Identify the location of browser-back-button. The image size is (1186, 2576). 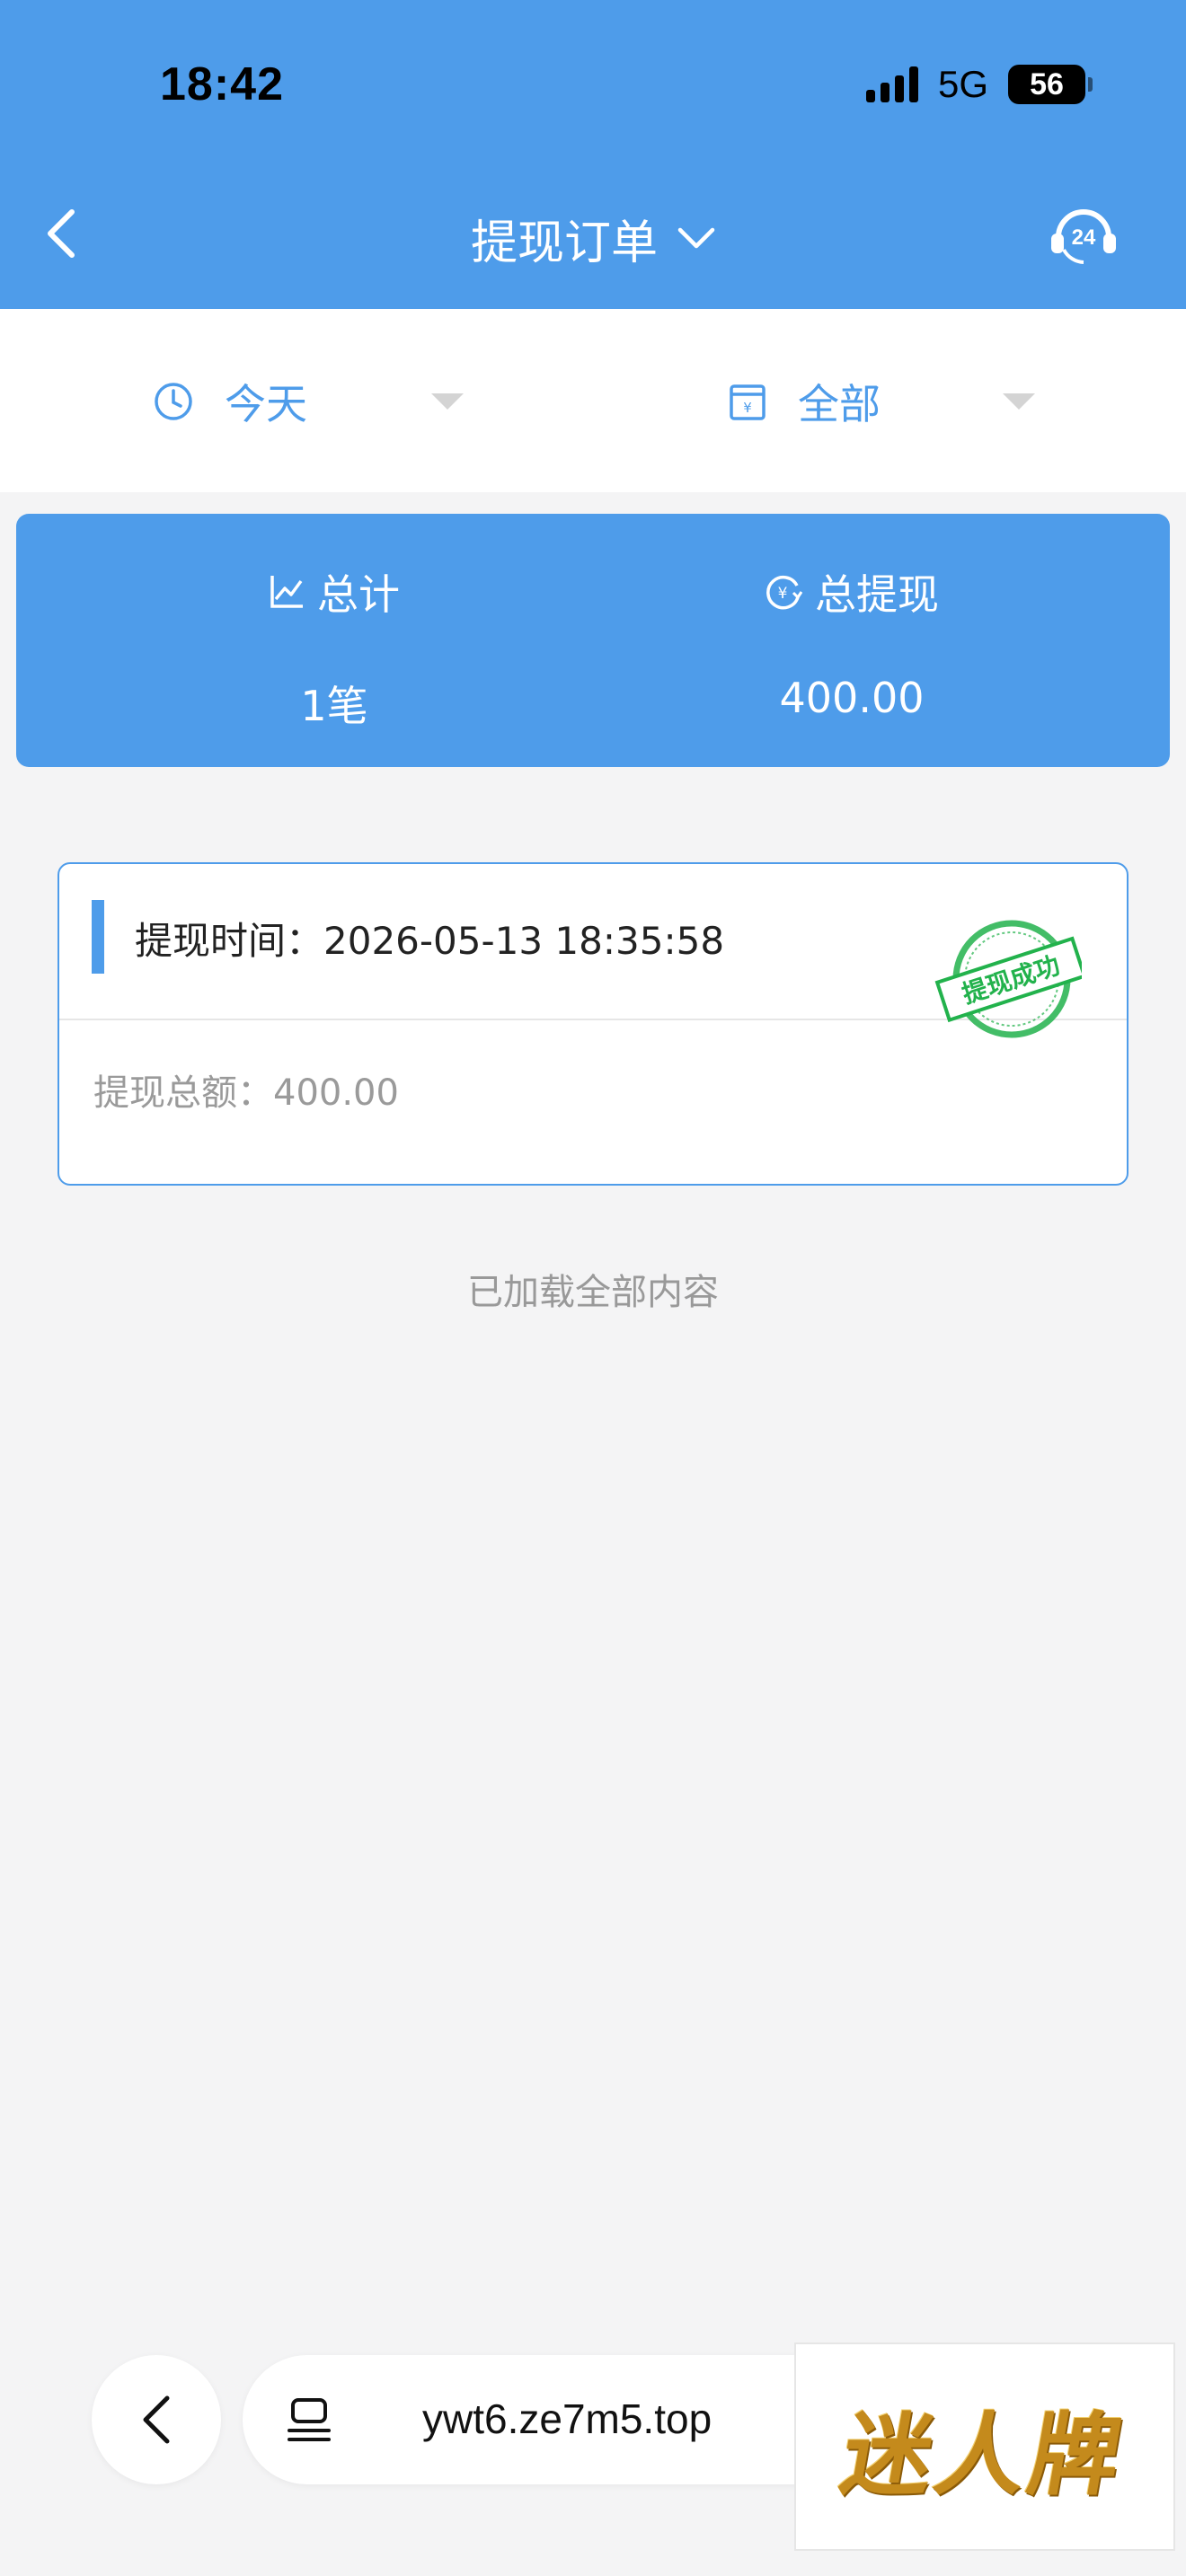
(156, 2419).